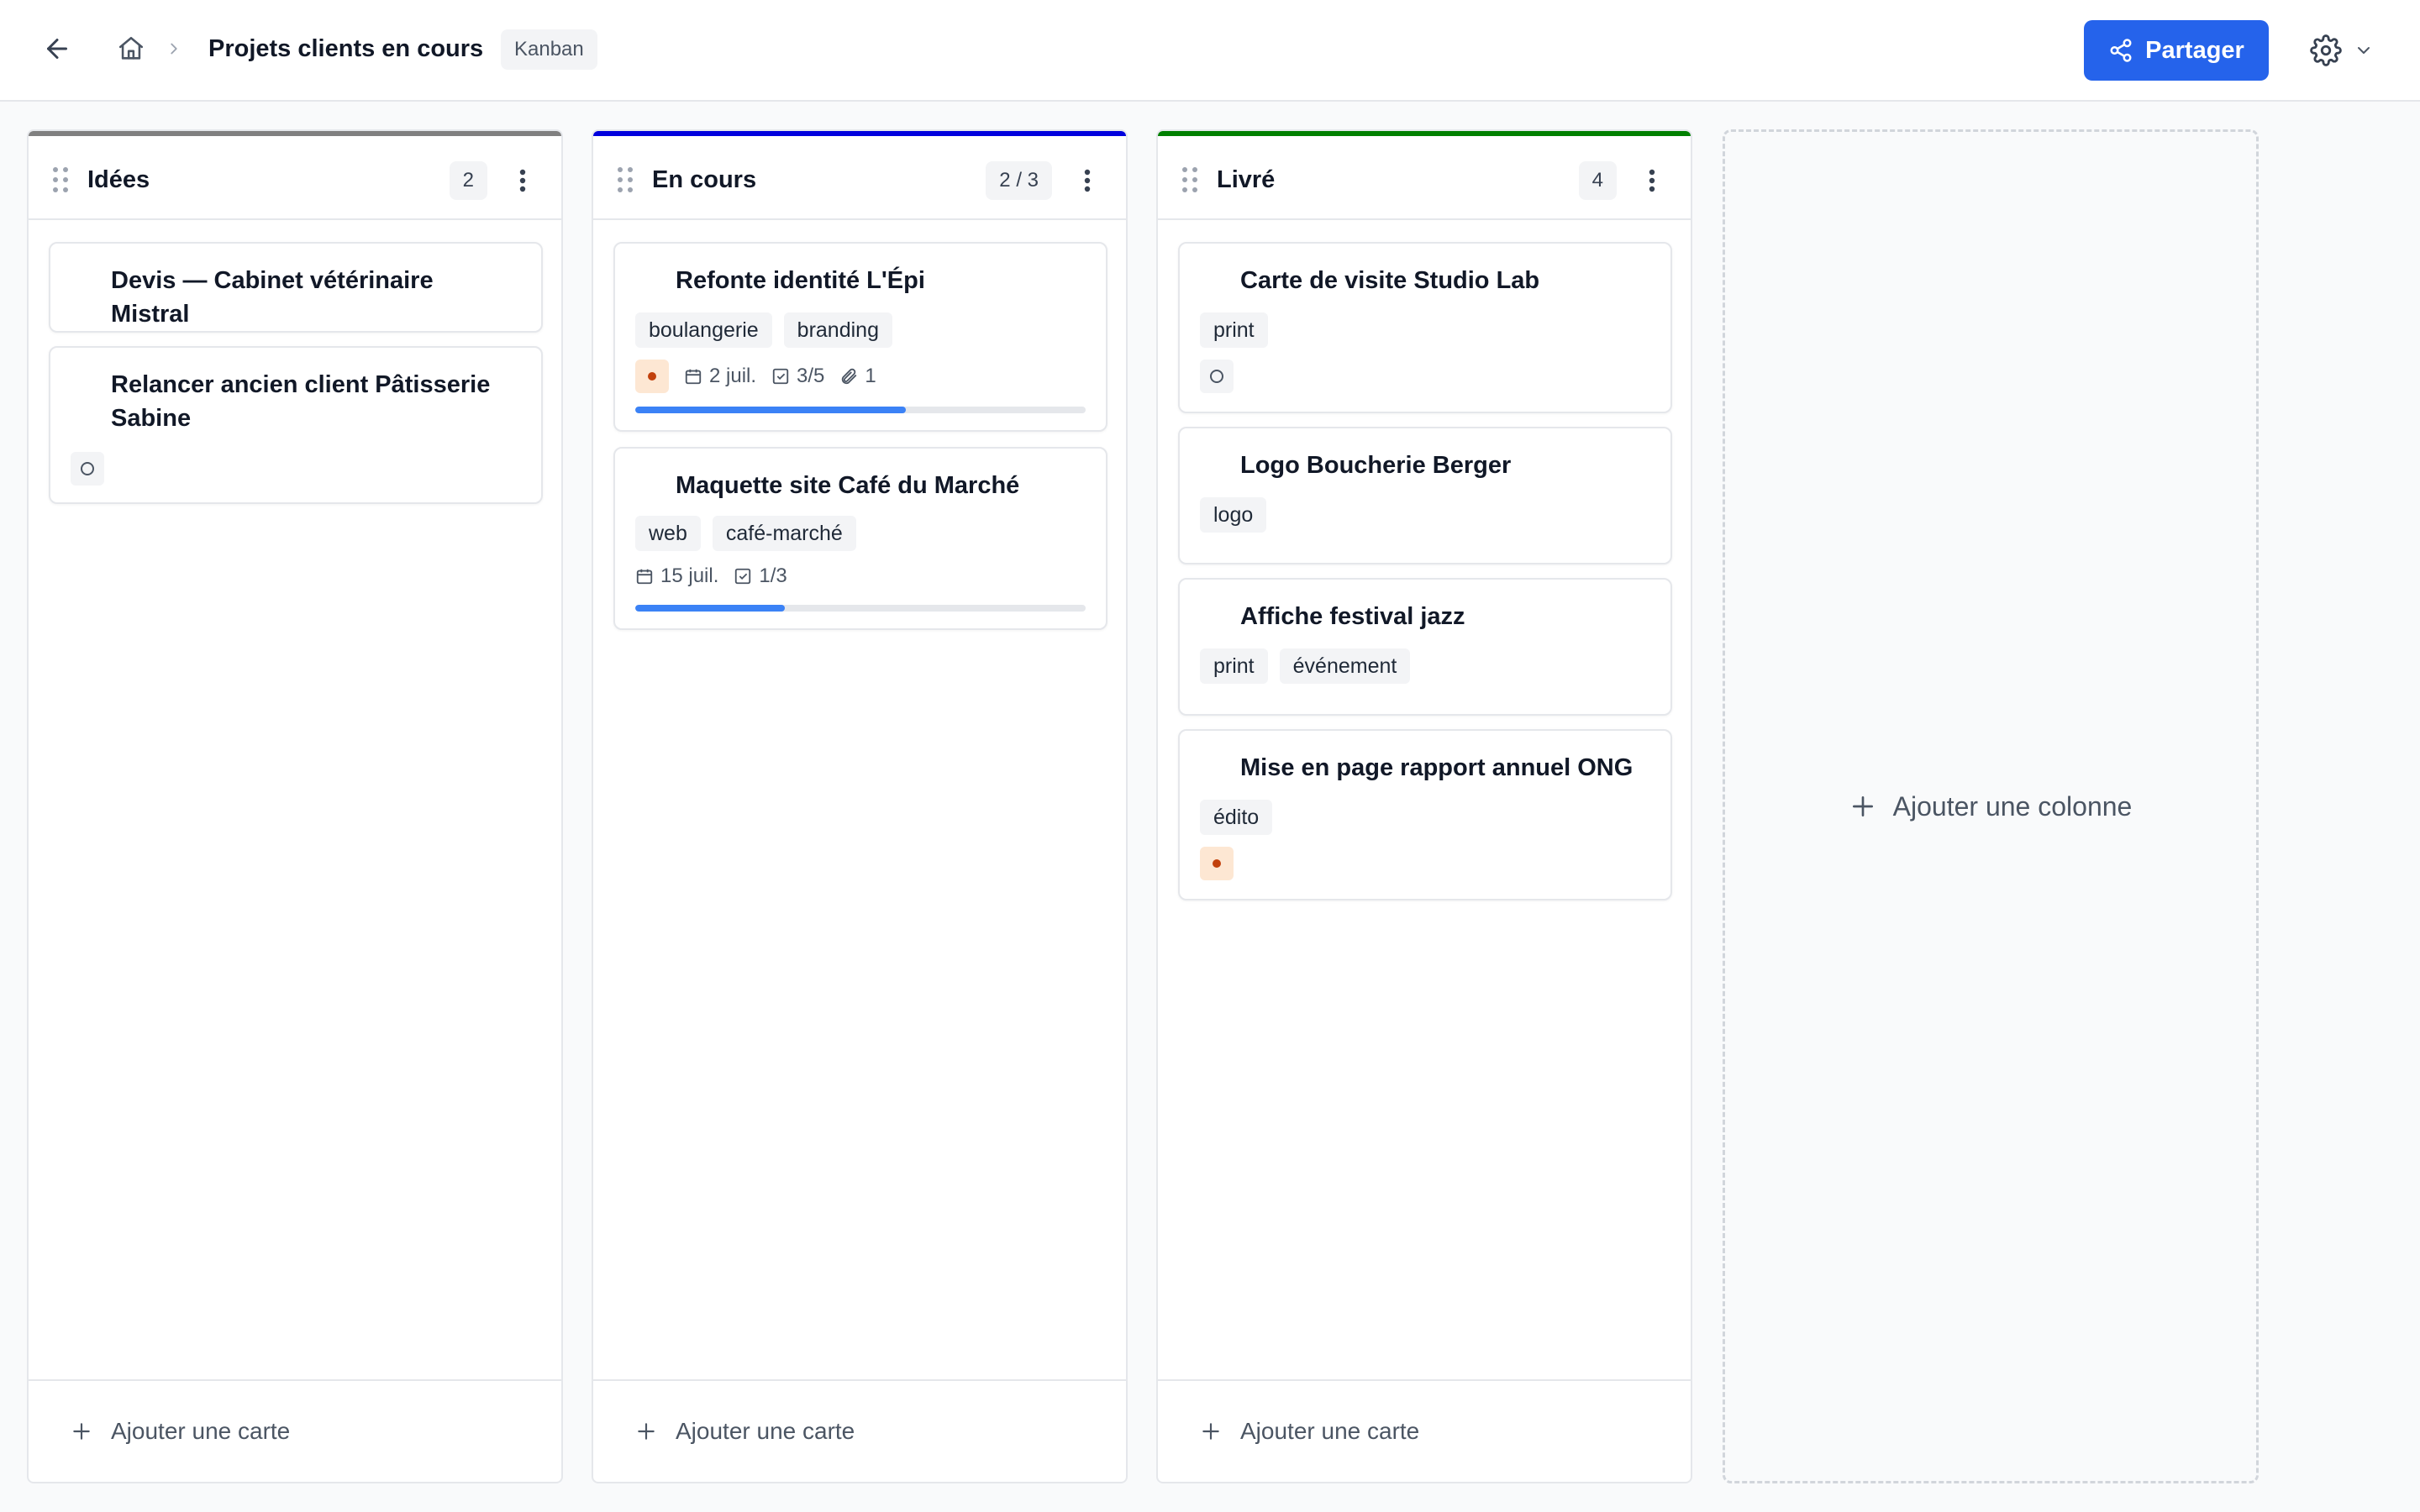  What do you see at coordinates (668, 533) in the screenshot?
I see `tag: web` at bounding box center [668, 533].